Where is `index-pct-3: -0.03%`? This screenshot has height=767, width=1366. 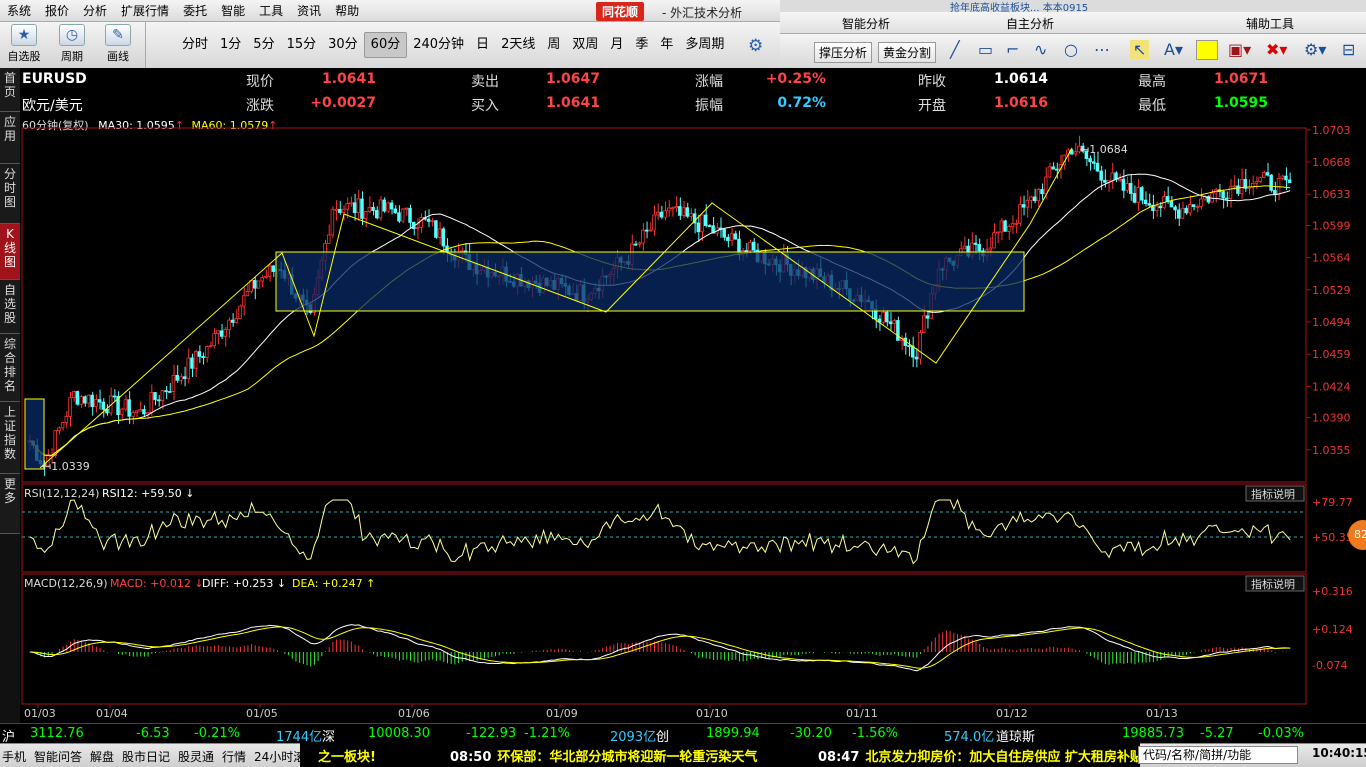 index-pct-3: -0.03% is located at coordinates (1281, 733).